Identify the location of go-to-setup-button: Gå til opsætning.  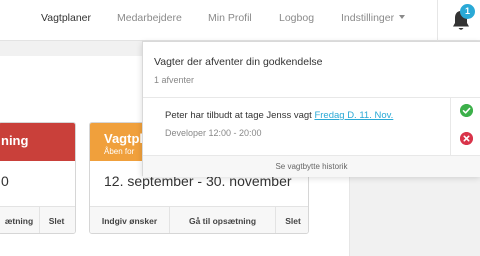
(223, 220).